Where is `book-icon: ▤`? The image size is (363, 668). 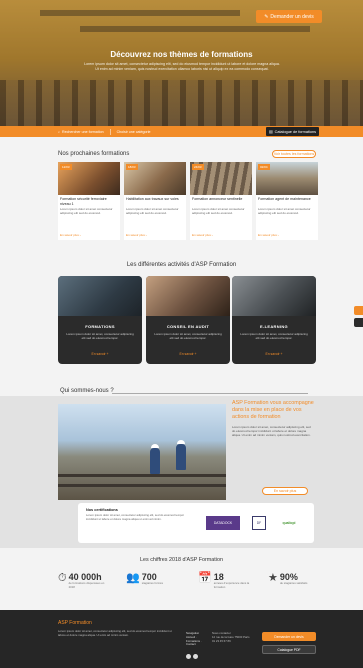 book-icon: ▤ is located at coordinates (271, 132).